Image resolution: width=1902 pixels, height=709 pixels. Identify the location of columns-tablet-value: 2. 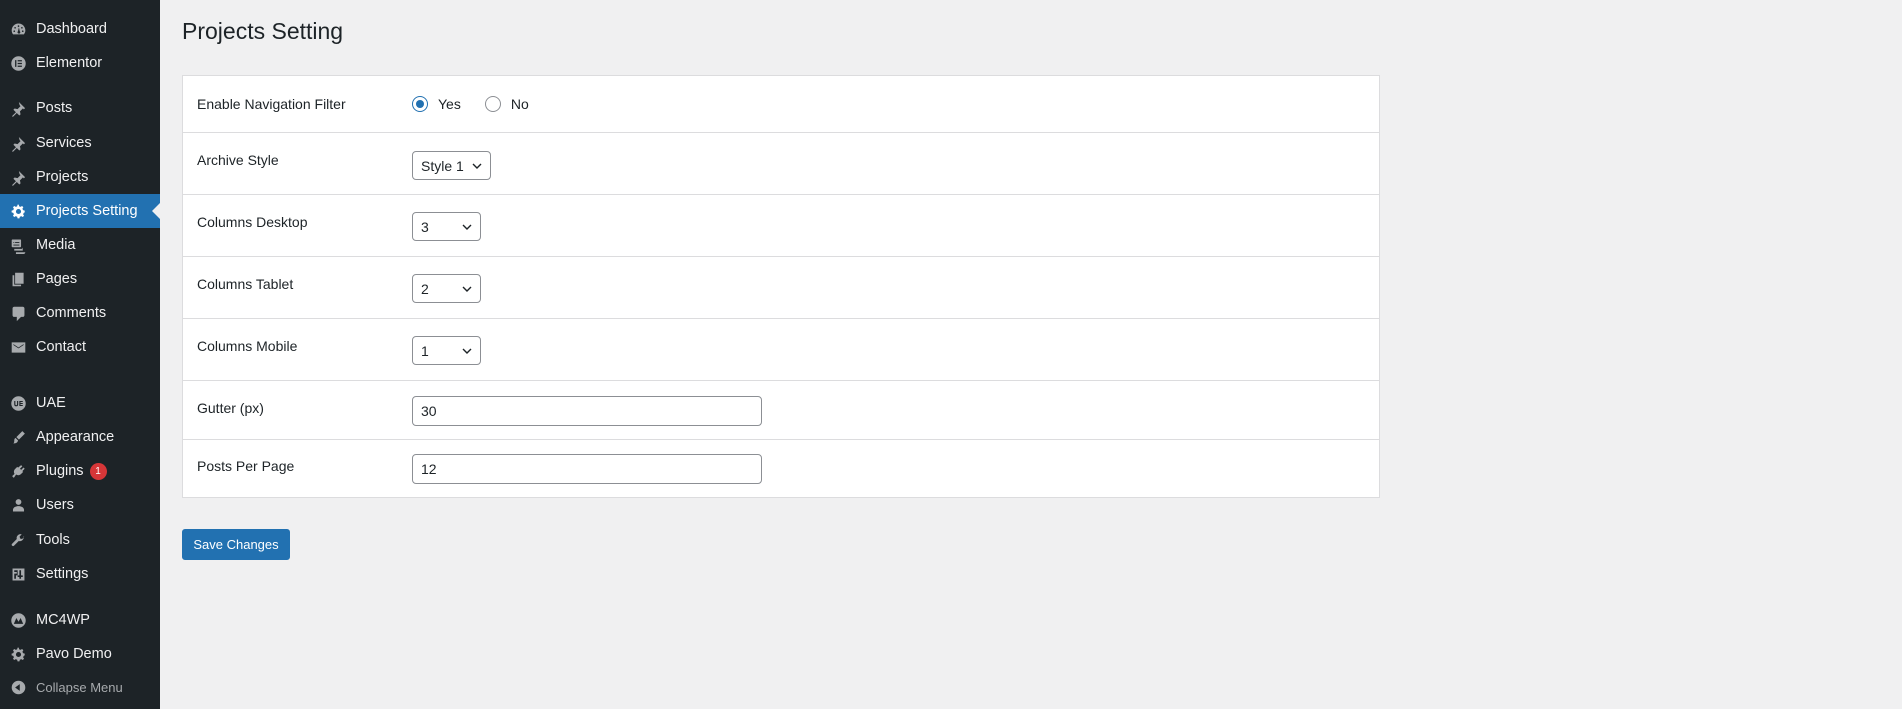
(425, 288).